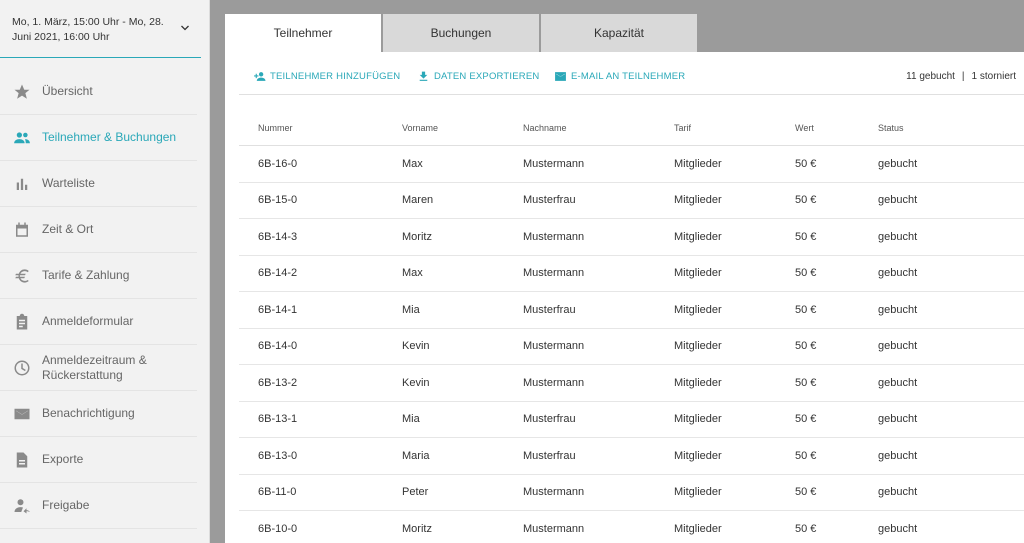 The height and width of the screenshot is (543, 1024). I want to click on clock-icon, so click(22, 368).